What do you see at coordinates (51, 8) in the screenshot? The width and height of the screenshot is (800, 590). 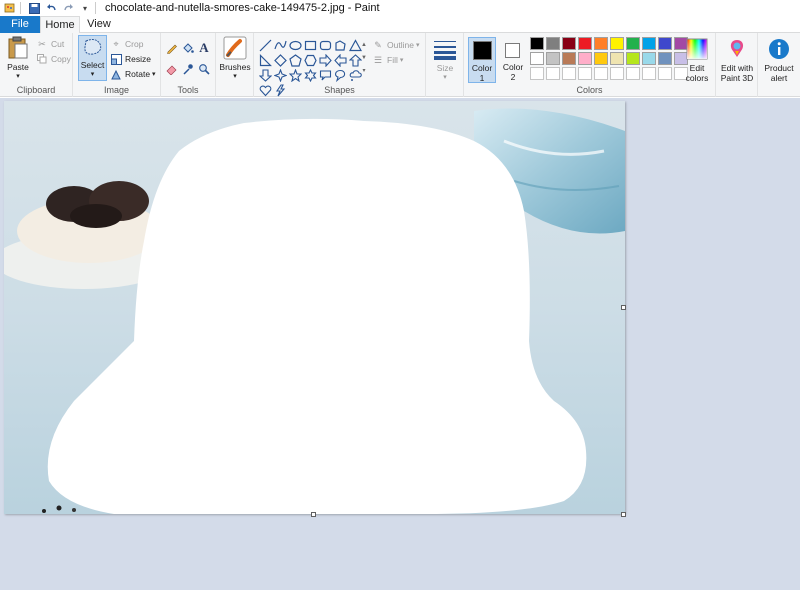 I see `undo-icon` at bounding box center [51, 8].